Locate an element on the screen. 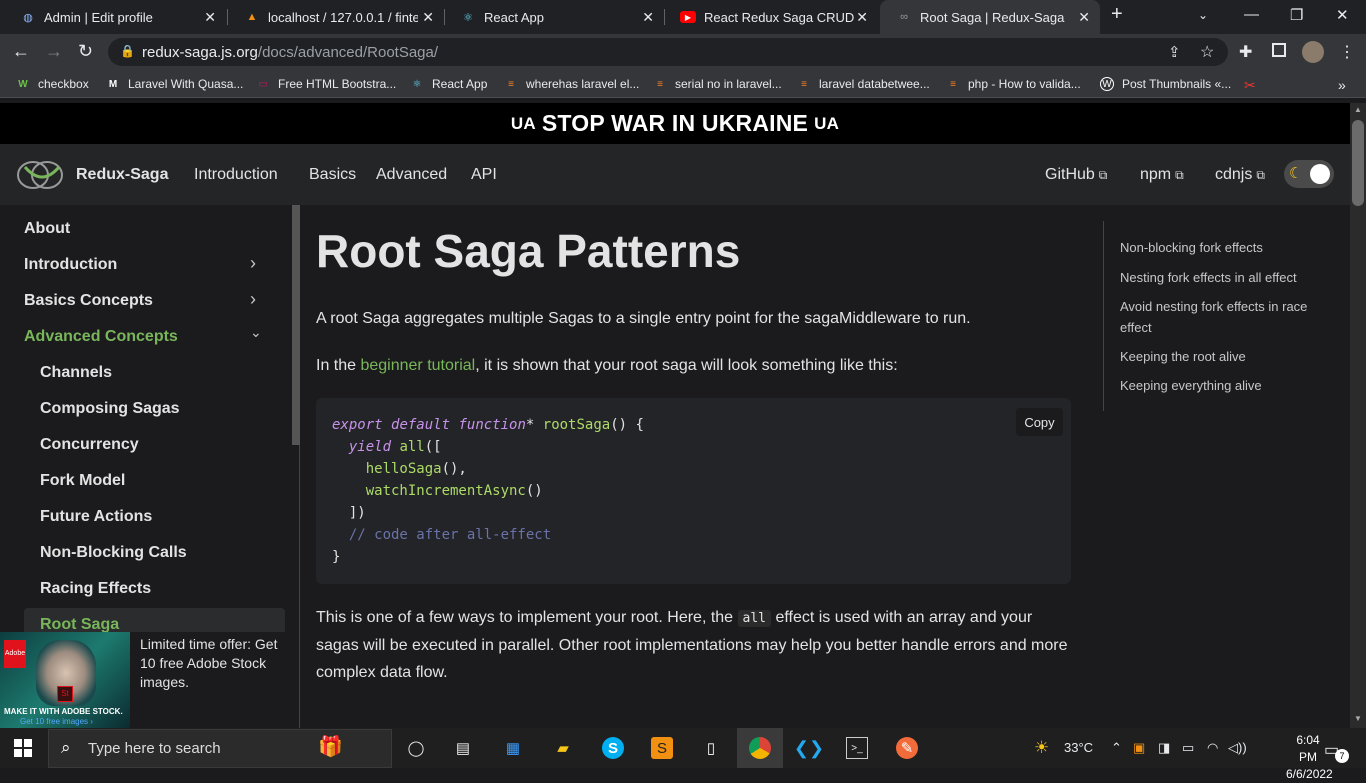 The image size is (1366, 783). menu-icon: ⋮ is located at coordinates (1347, 52).